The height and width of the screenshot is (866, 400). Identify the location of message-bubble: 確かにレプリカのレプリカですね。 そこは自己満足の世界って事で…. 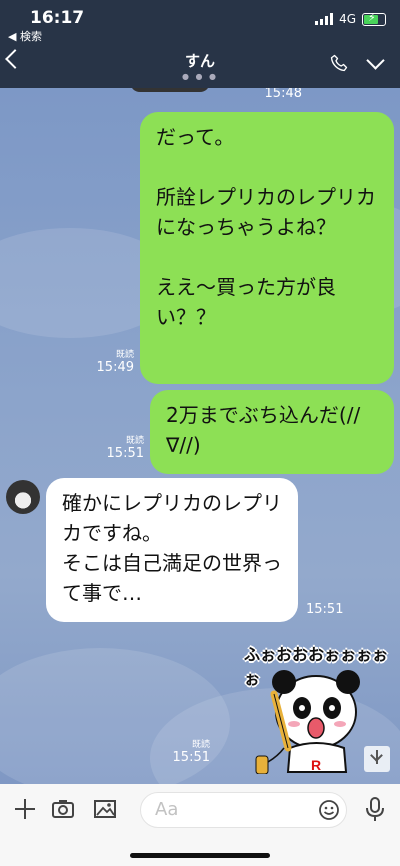
(172, 550).